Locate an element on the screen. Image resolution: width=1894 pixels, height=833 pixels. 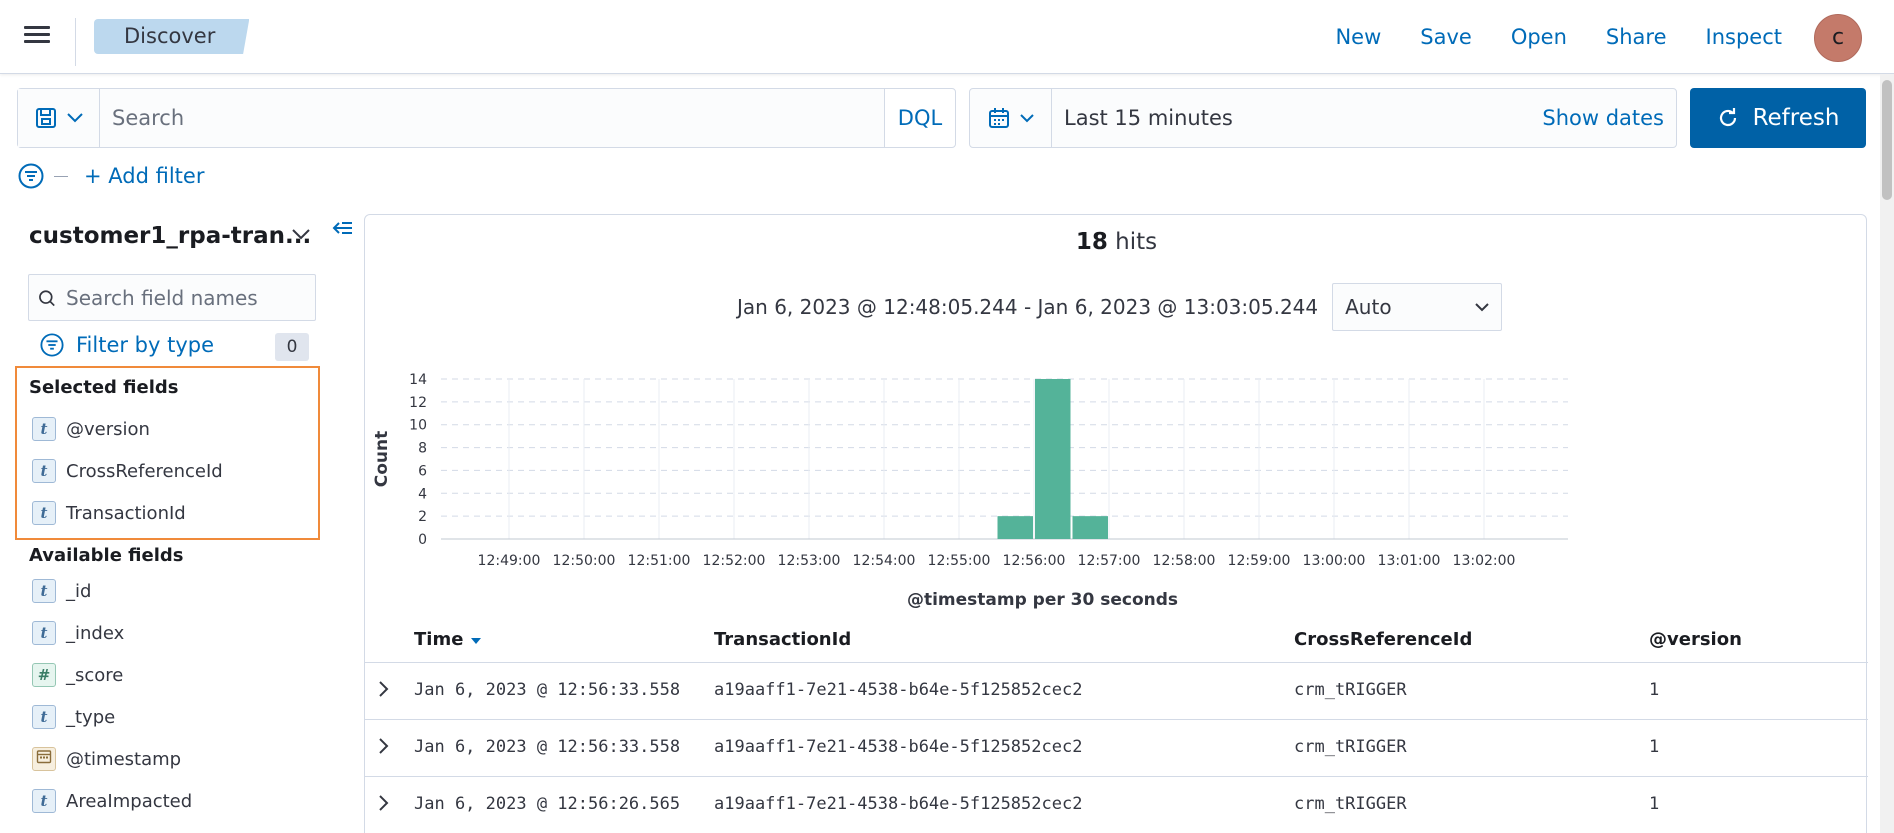
chart-bars is located at coordinates (1053, 459).